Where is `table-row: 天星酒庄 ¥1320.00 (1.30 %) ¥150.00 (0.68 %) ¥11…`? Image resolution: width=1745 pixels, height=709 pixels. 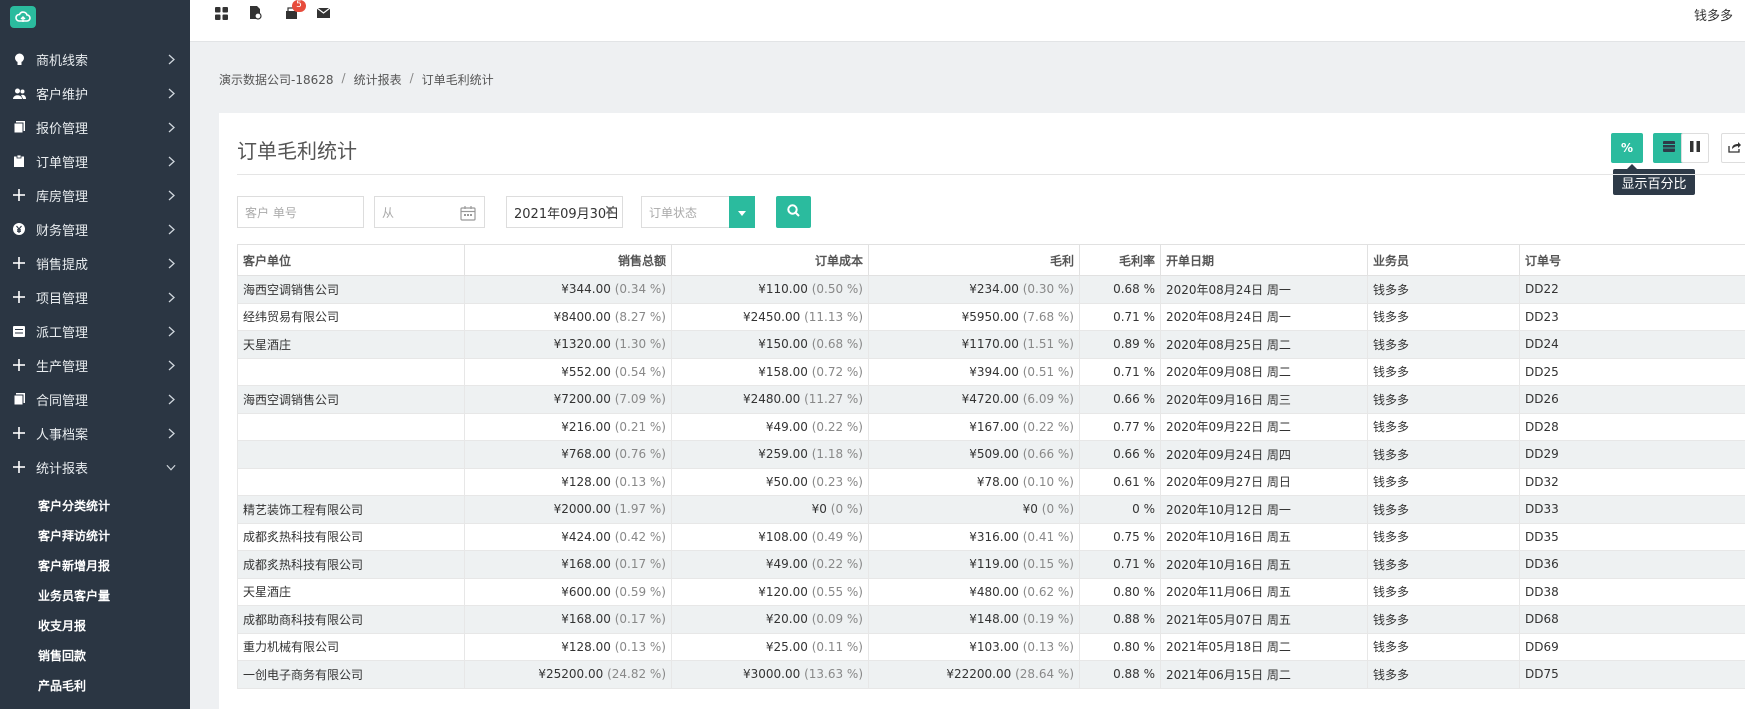 table-row: 天星酒庄 ¥1320.00 (1.30 %) ¥150.00 (0.68 %) ¥11… is located at coordinates (991, 344).